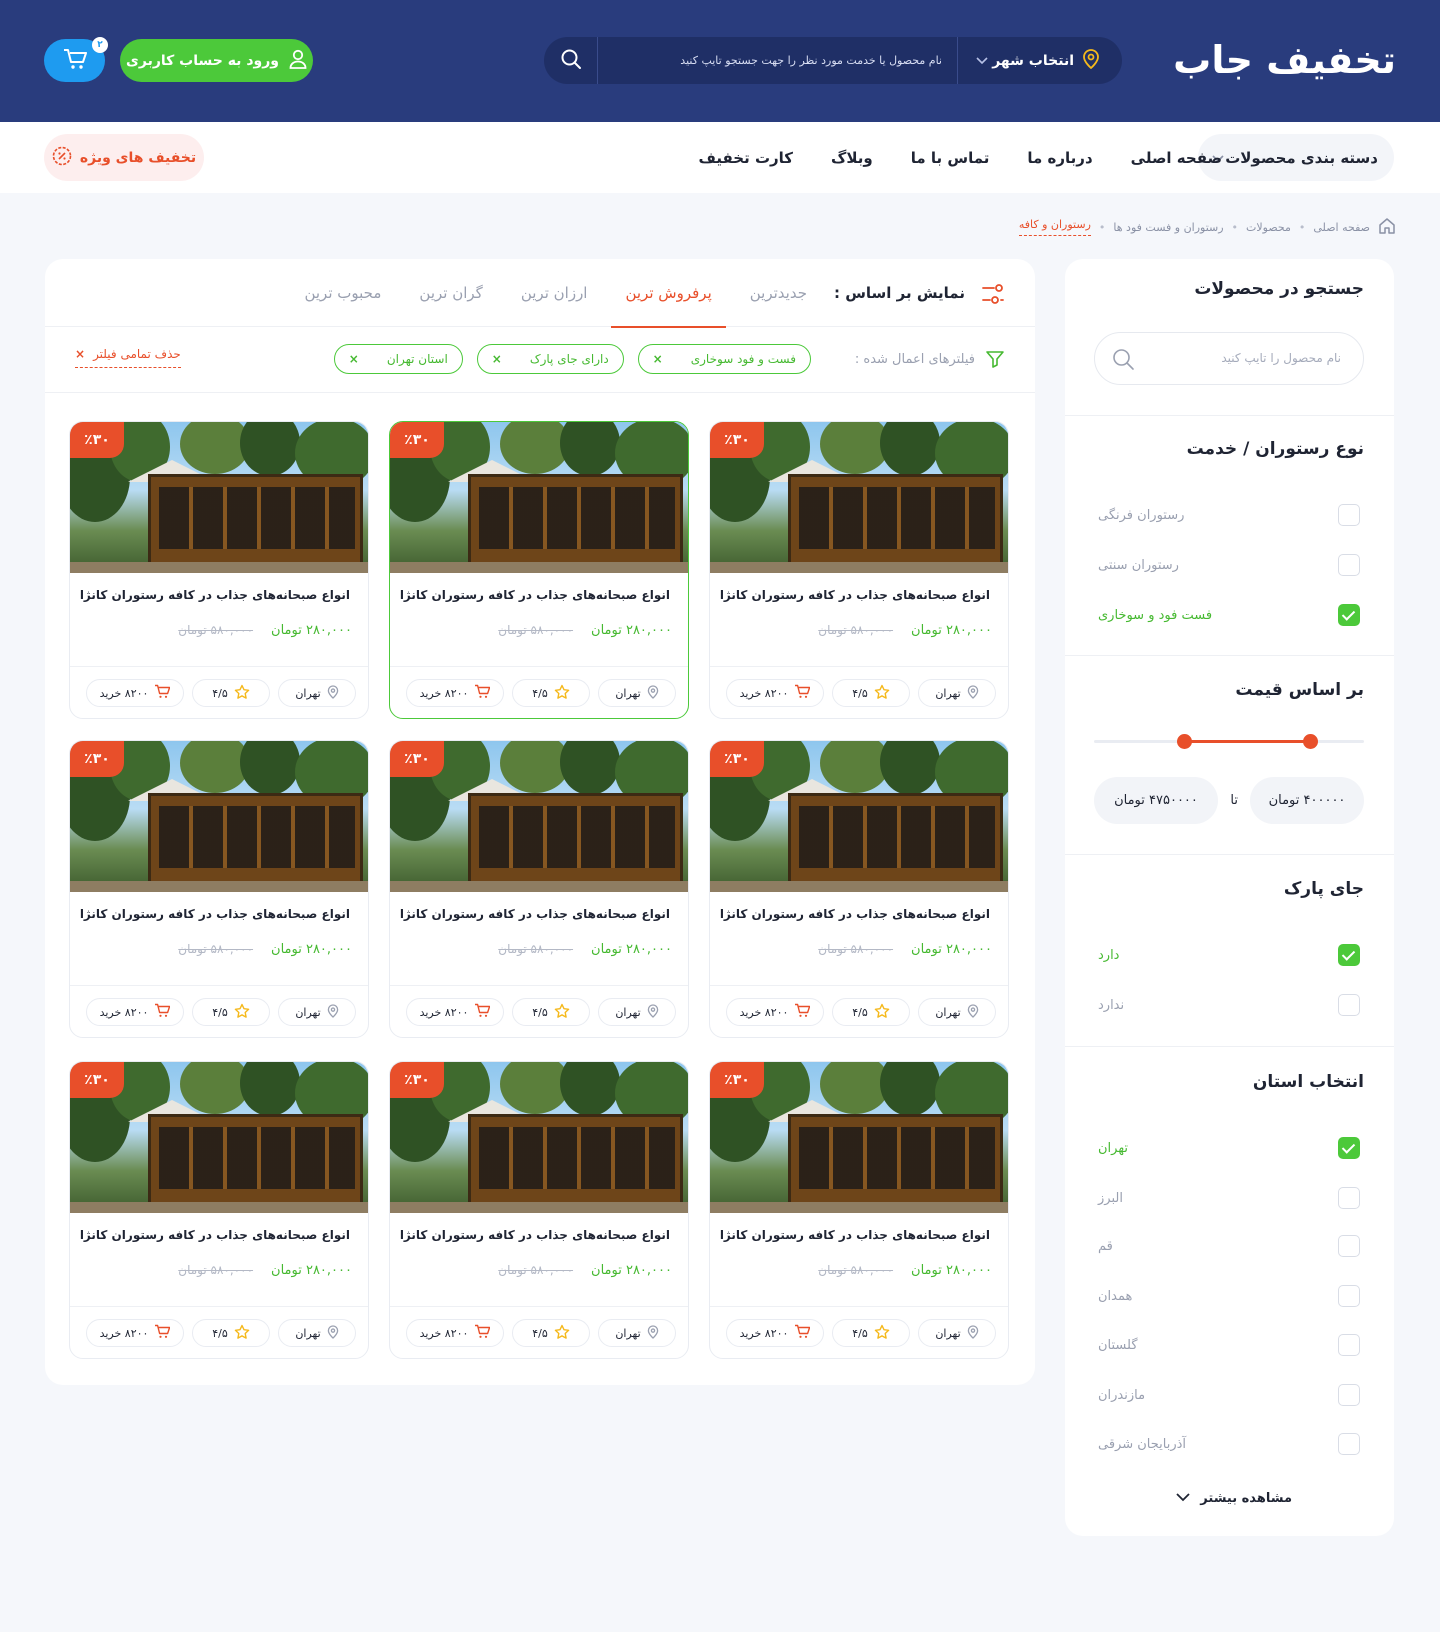 Image resolution: width=1440 pixels, height=1632 pixels. Describe the element at coordinates (398, 359) in the screenshot. I see `filter-chip: استان تهران ×` at that location.